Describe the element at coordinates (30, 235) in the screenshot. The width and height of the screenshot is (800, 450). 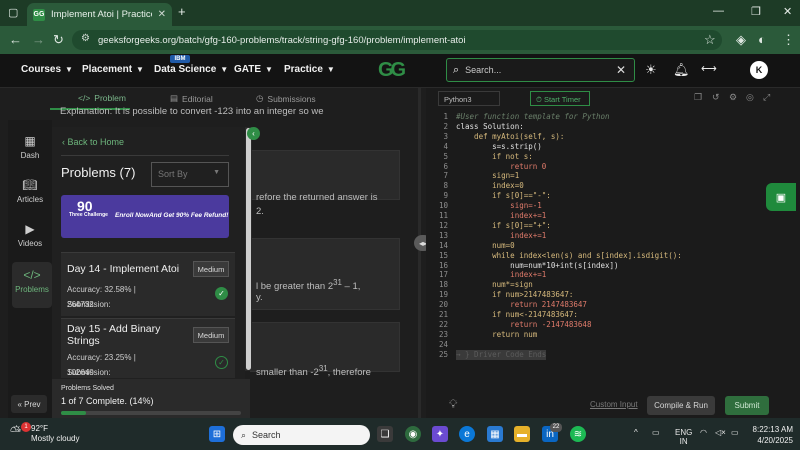
I see `rail-videos: ▶ Videos` at that location.